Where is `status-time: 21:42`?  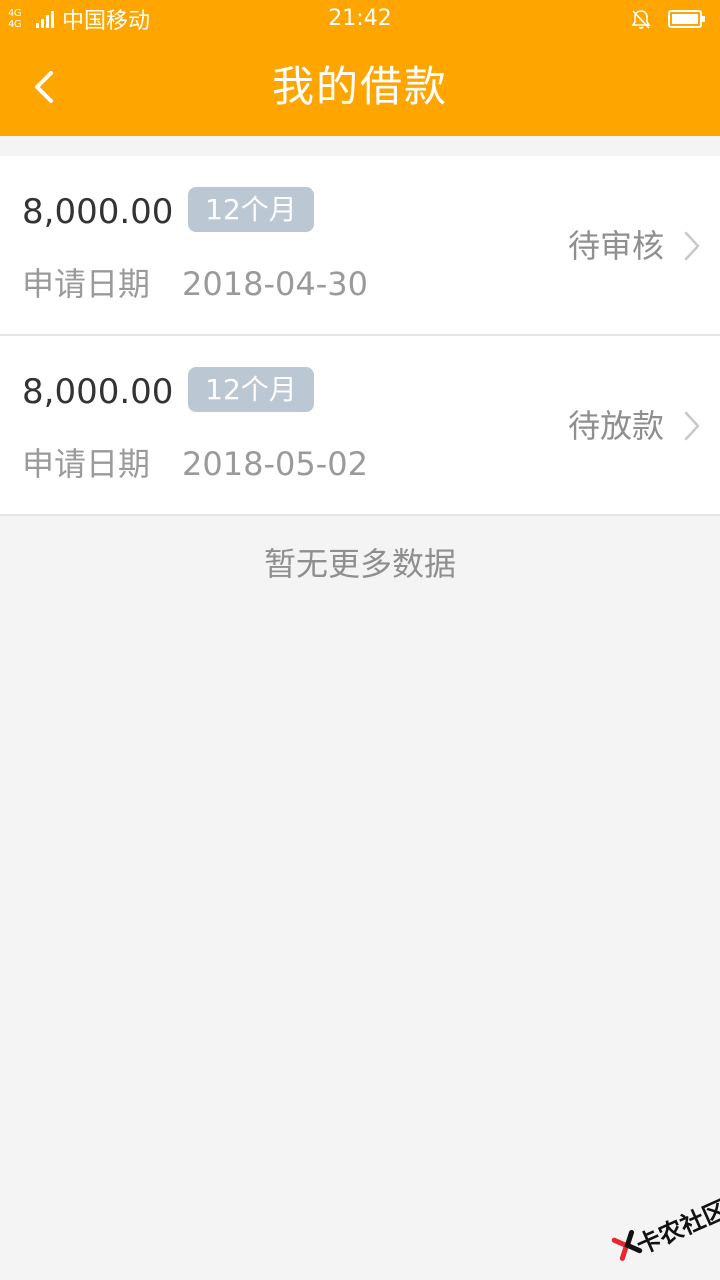
status-time: 21:42 is located at coordinates (360, 18).